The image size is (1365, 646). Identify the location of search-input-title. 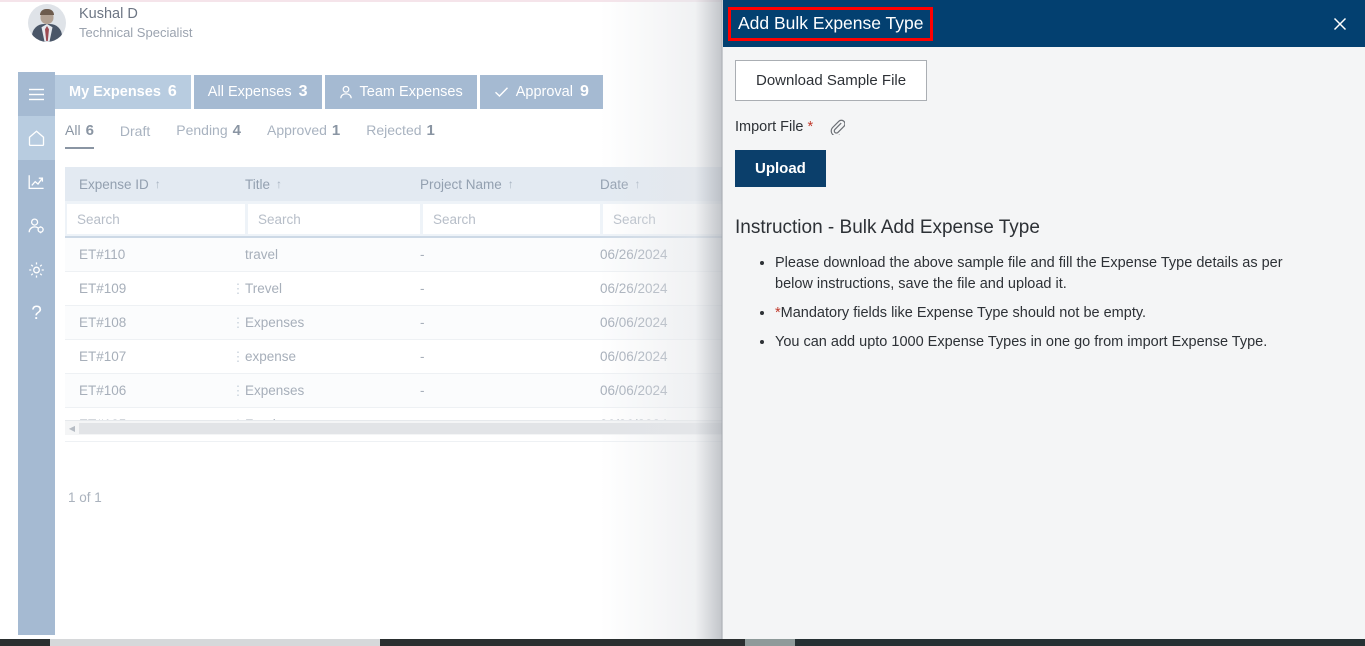
(334, 219).